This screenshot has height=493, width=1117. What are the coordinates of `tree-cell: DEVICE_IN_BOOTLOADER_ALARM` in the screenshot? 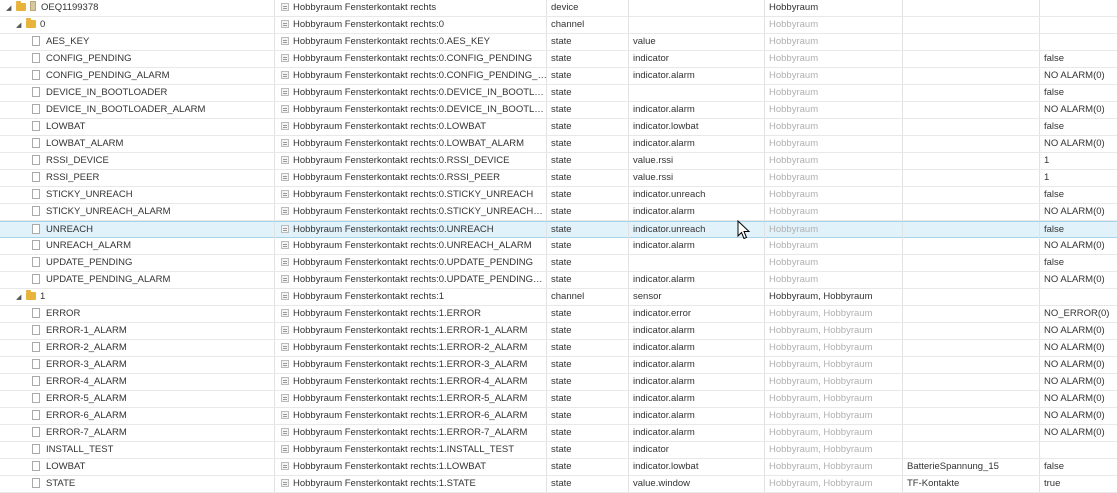 It's located at (137, 110).